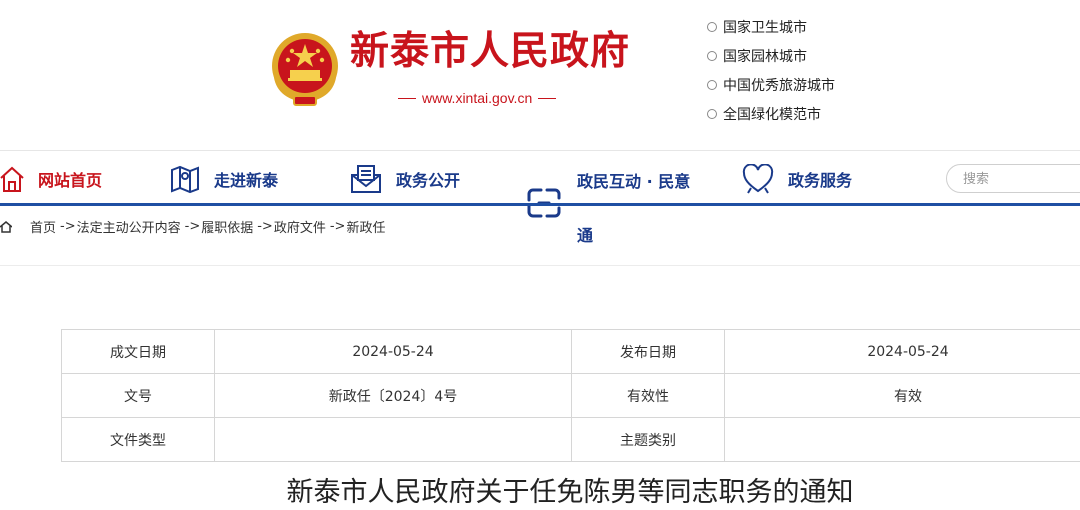 This screenshot has width=1080, height=510. Describe the element at coordinates (305, 69) in the screenshot. I see `national-emblem-icon` at that location.